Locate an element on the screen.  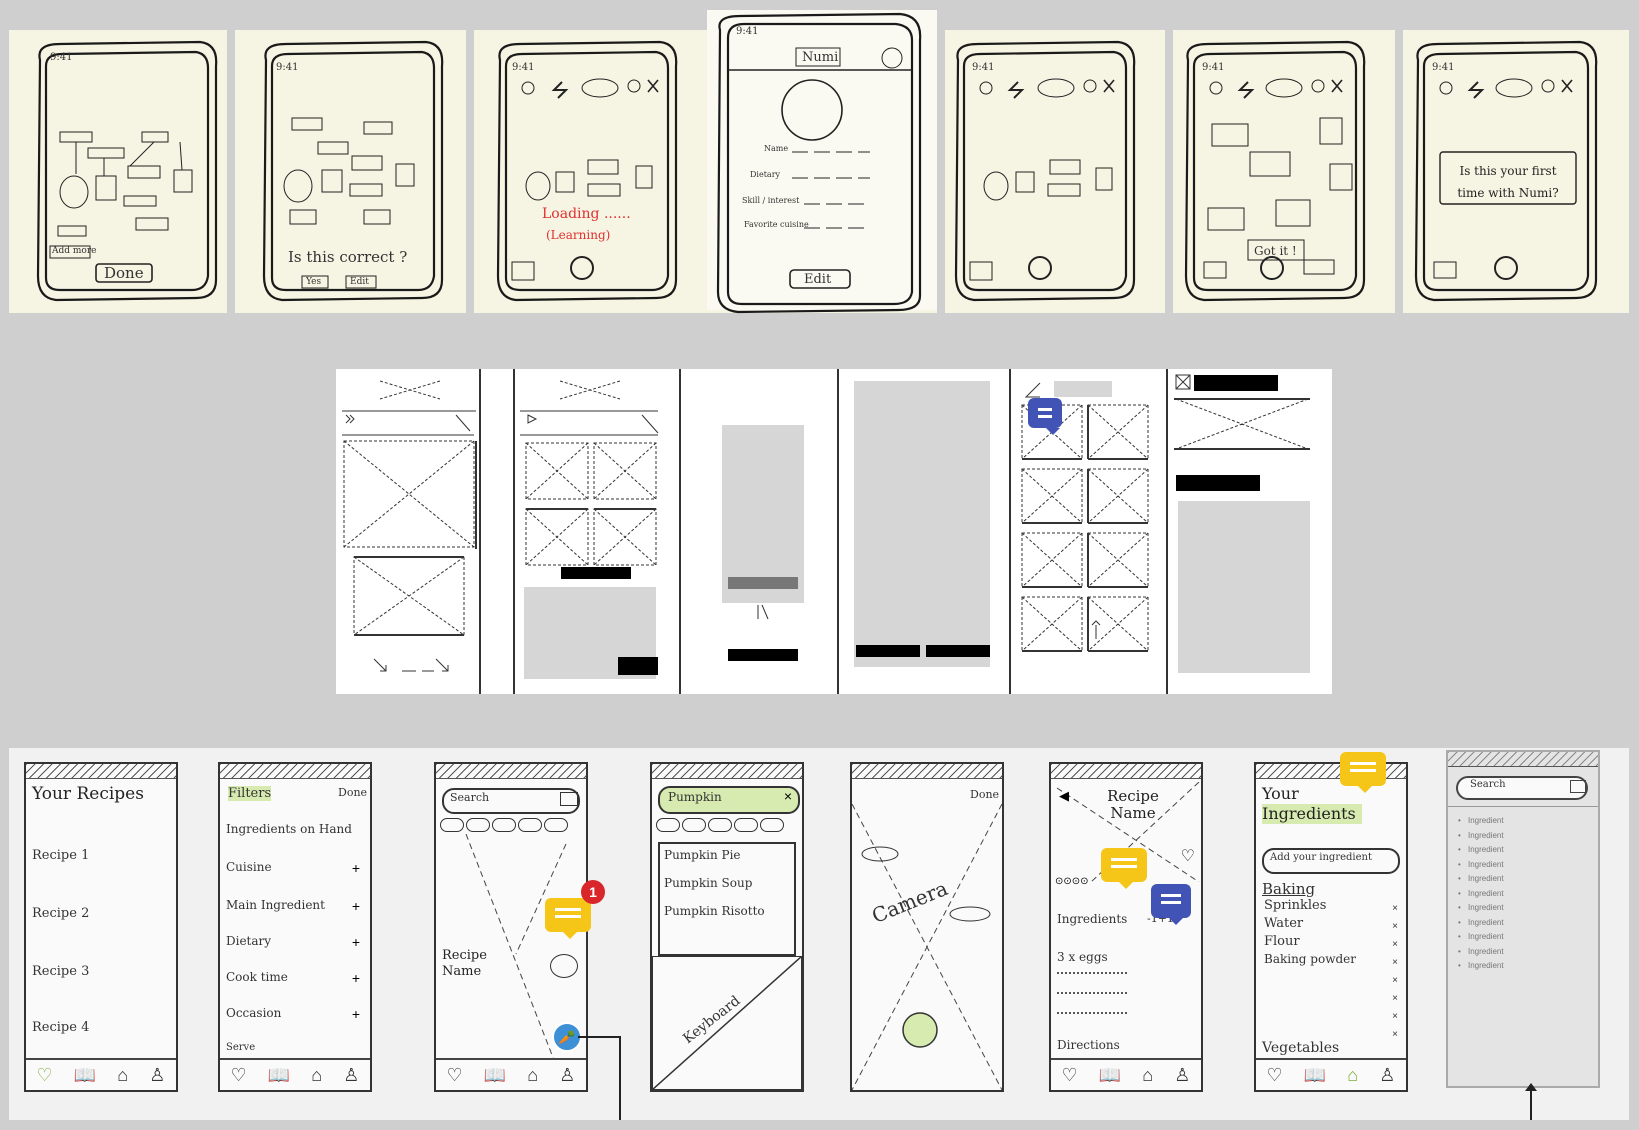
profile-field-name: Name is located at coordinates (776, 148).